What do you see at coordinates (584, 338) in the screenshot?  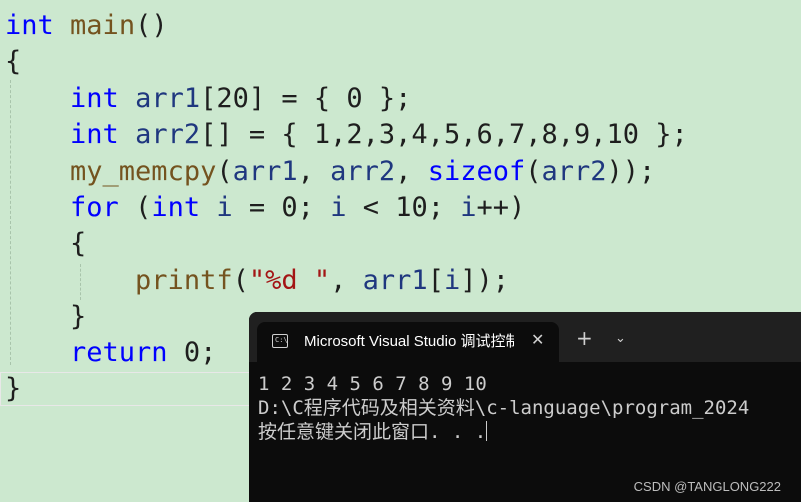 I see `new-tab-button: +` at bounding box center [584, 338].